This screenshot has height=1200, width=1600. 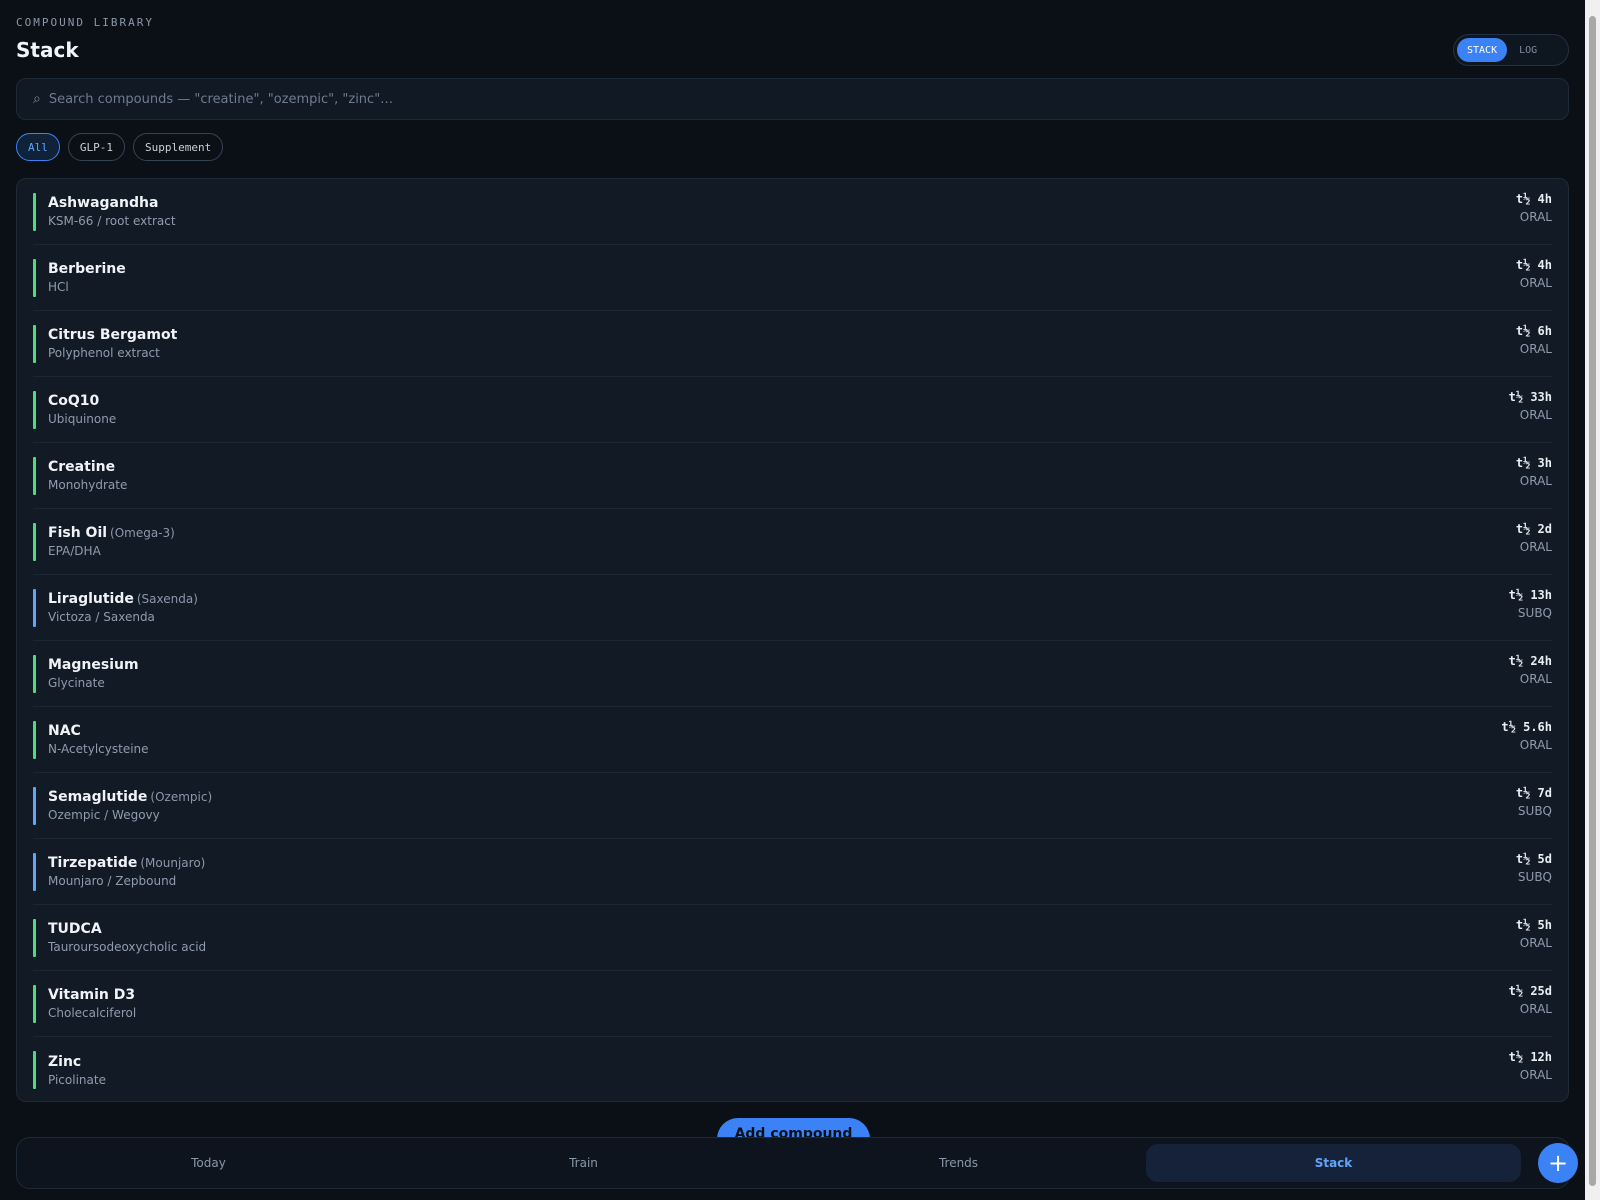 I want to click on compound-name: Semaglutide, so click(x=98, y=797).